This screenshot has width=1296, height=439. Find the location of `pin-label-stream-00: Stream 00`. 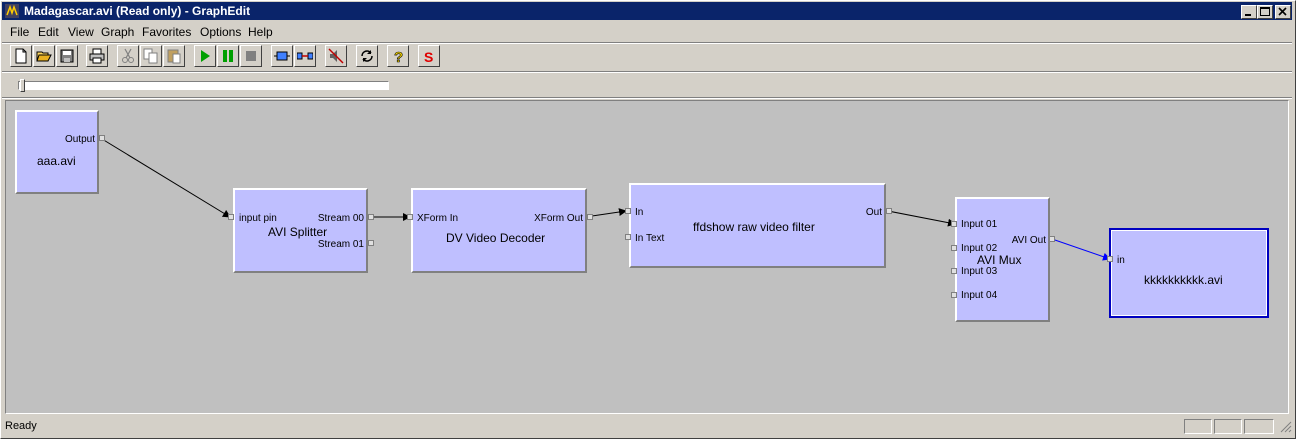

pin-label-stream-00: Stream 00 is located at coordinates (340, 218).